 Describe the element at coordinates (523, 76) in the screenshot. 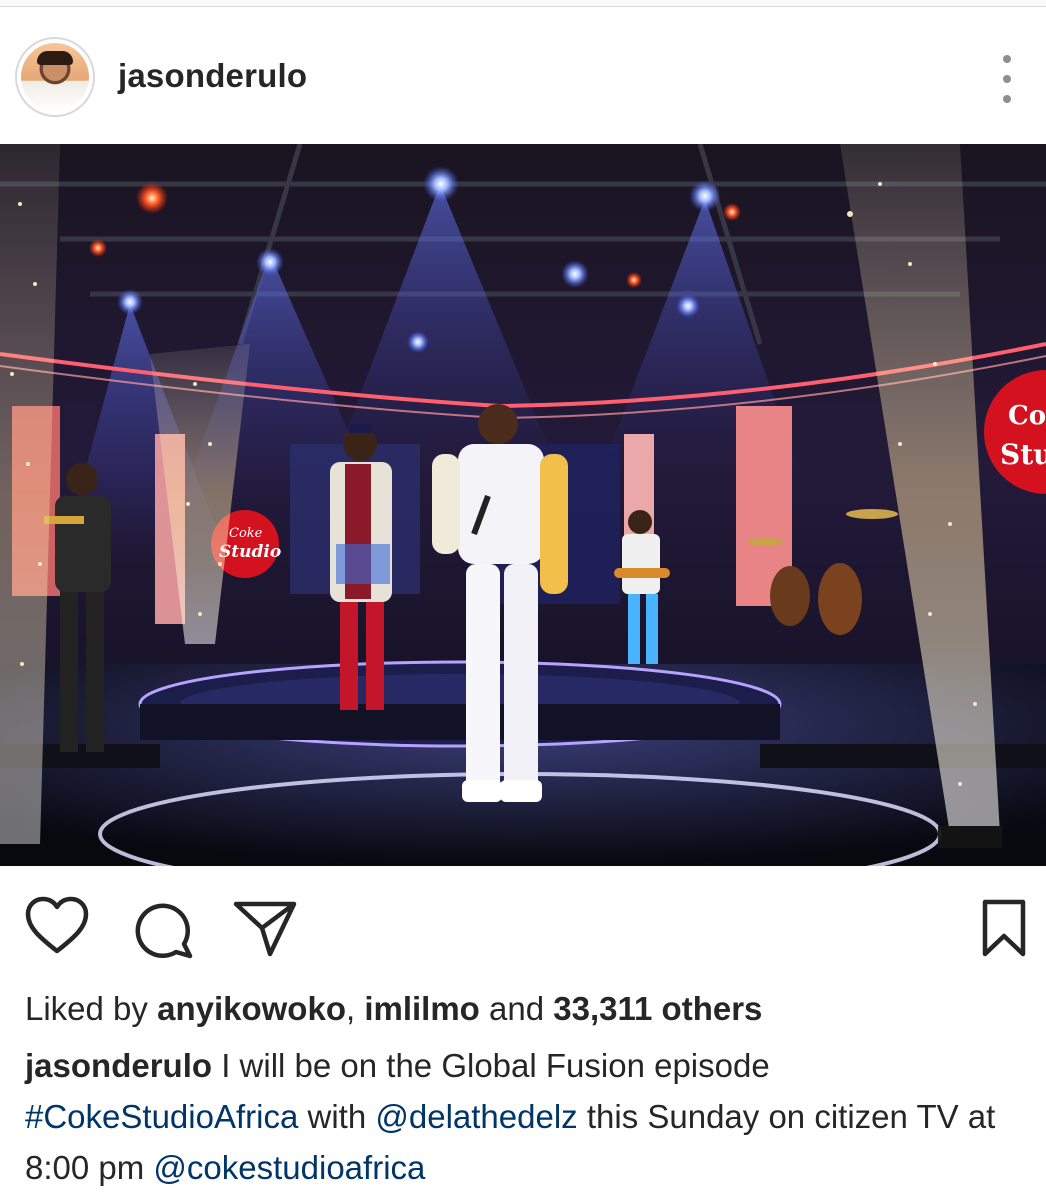

I see `post-header: jasonderulo` at that location.